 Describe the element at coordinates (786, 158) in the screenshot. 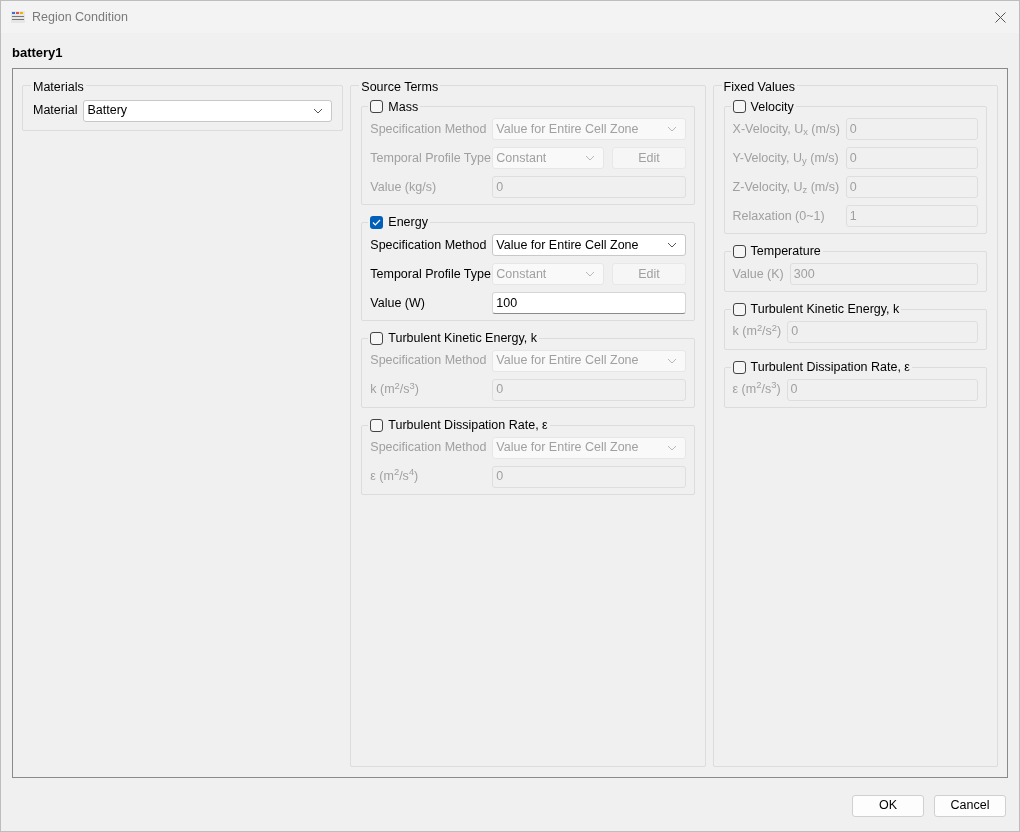

I see `field-label: Y-Velocity, U$_{y}$ (m/s)` at that location.